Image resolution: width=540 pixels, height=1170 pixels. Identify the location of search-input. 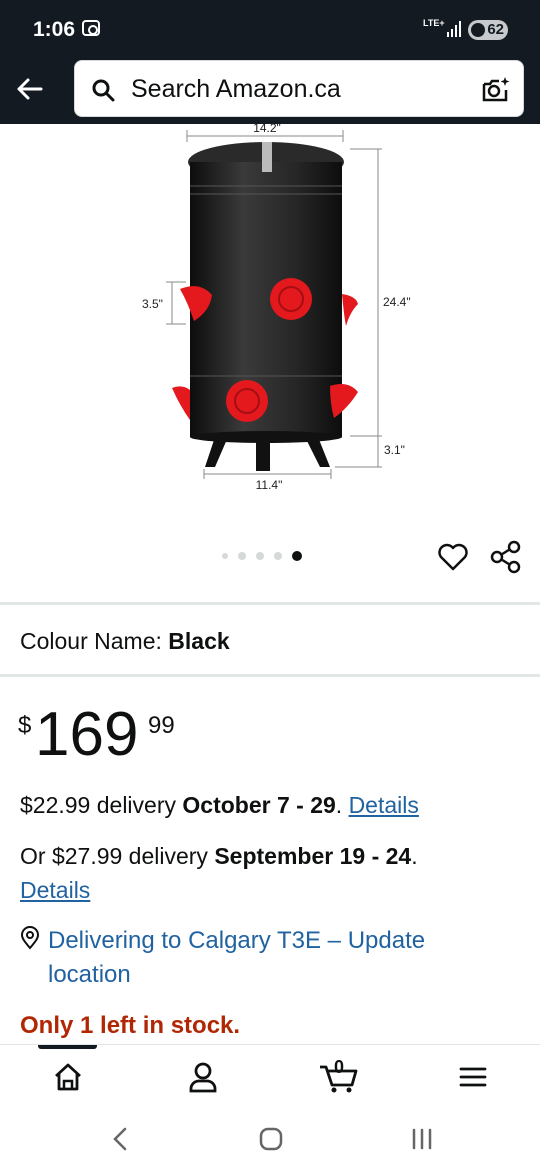
(296, 89).